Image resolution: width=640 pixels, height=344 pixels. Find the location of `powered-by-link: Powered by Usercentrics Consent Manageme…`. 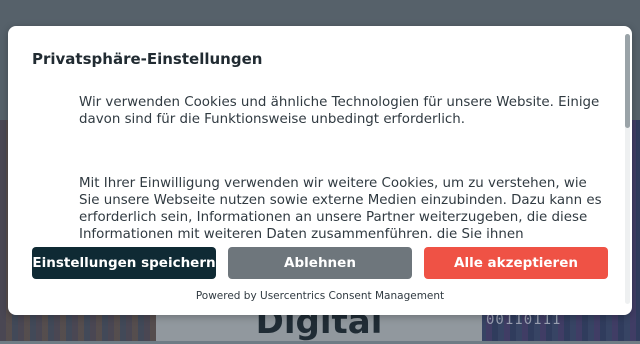

powered-by-link: Powered by Usercentrics Consent Manageme… is located at coordinates (320, 296).